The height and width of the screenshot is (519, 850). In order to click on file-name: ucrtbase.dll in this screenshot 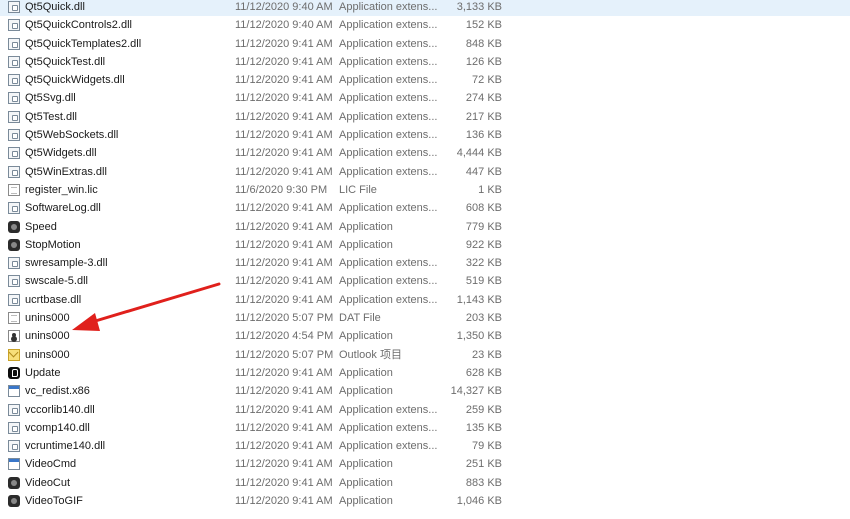, I will do `click(53, 299)`.